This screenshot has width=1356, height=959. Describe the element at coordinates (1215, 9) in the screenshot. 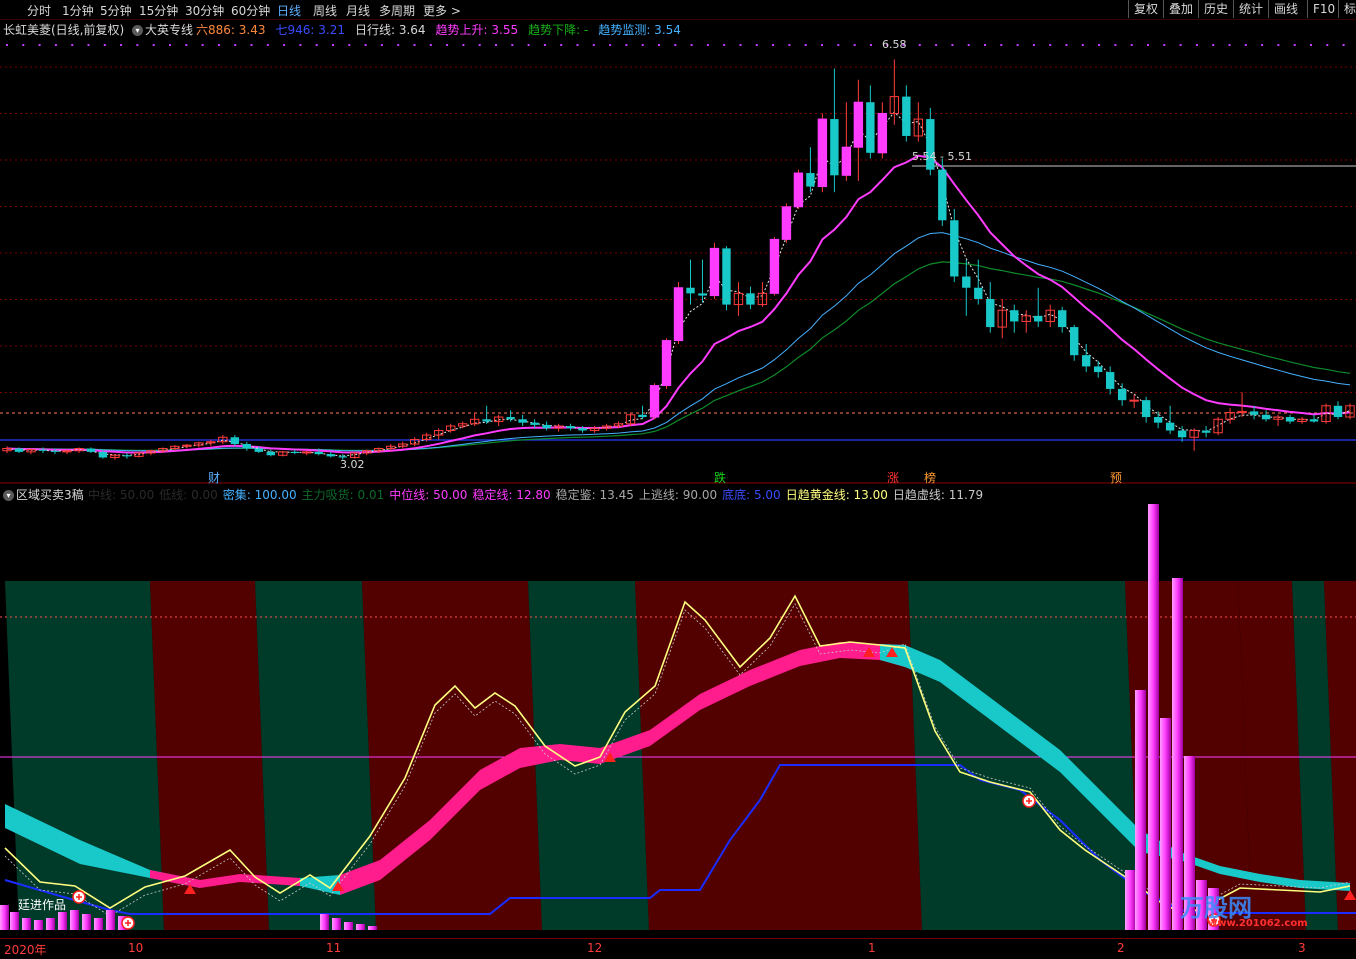

I see `toolbar-button-2: 历史` at that location.